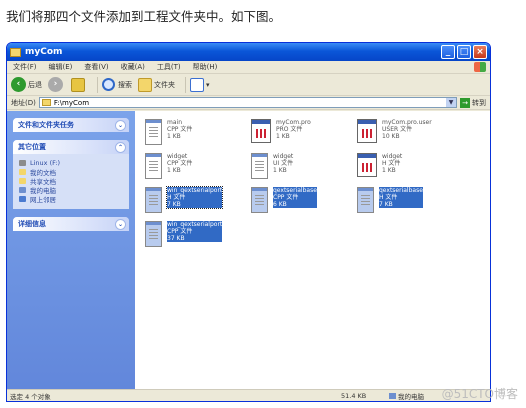 This screenshot has width=526, height=408. I want to click on minimize-button: _, so click(448, 52).